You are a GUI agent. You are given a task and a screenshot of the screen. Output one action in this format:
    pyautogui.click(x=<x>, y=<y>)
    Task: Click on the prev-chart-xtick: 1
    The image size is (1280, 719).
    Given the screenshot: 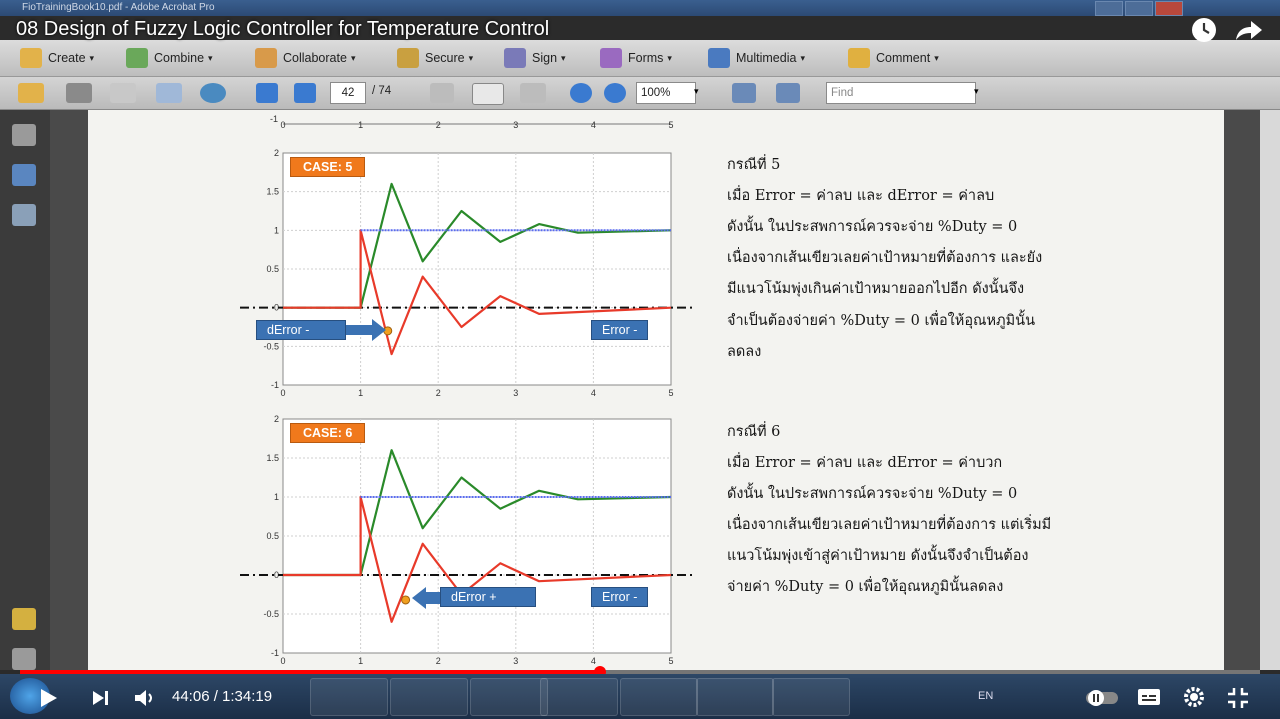 What is the action you would take?
    pyautogui.click(x=360, y=125)
    